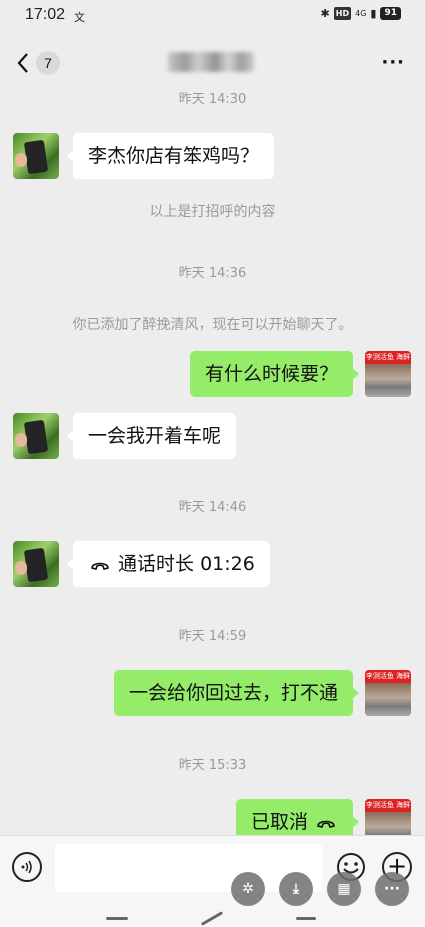 The image size is (425, 927). What do you see at coordinates (342, 13) in the screenshot?
I see `hd-badge: HD` at bounding box center [342, 13].